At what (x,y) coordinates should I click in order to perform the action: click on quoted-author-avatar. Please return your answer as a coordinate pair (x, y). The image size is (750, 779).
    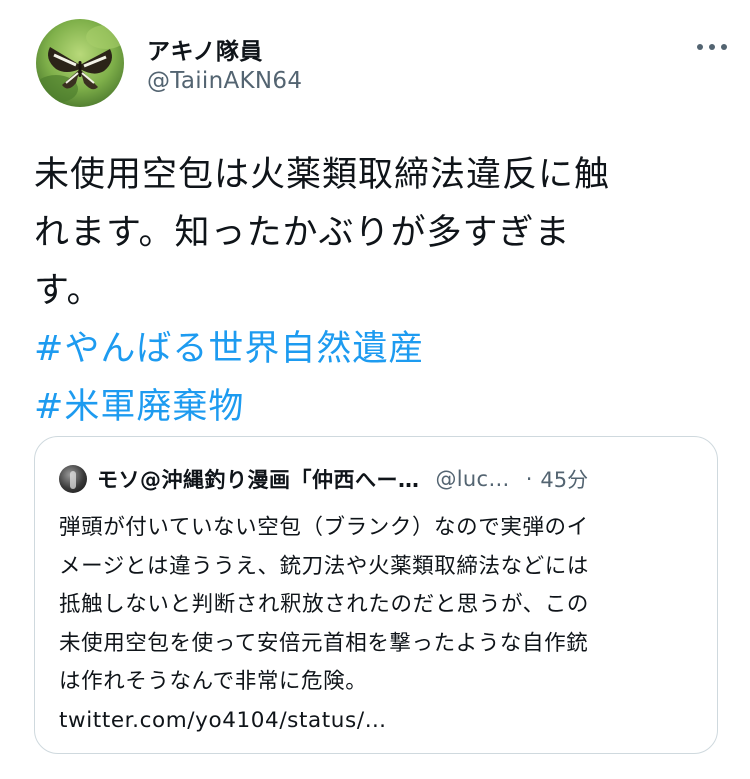
    Looking at the image, I should click on (73, 479).